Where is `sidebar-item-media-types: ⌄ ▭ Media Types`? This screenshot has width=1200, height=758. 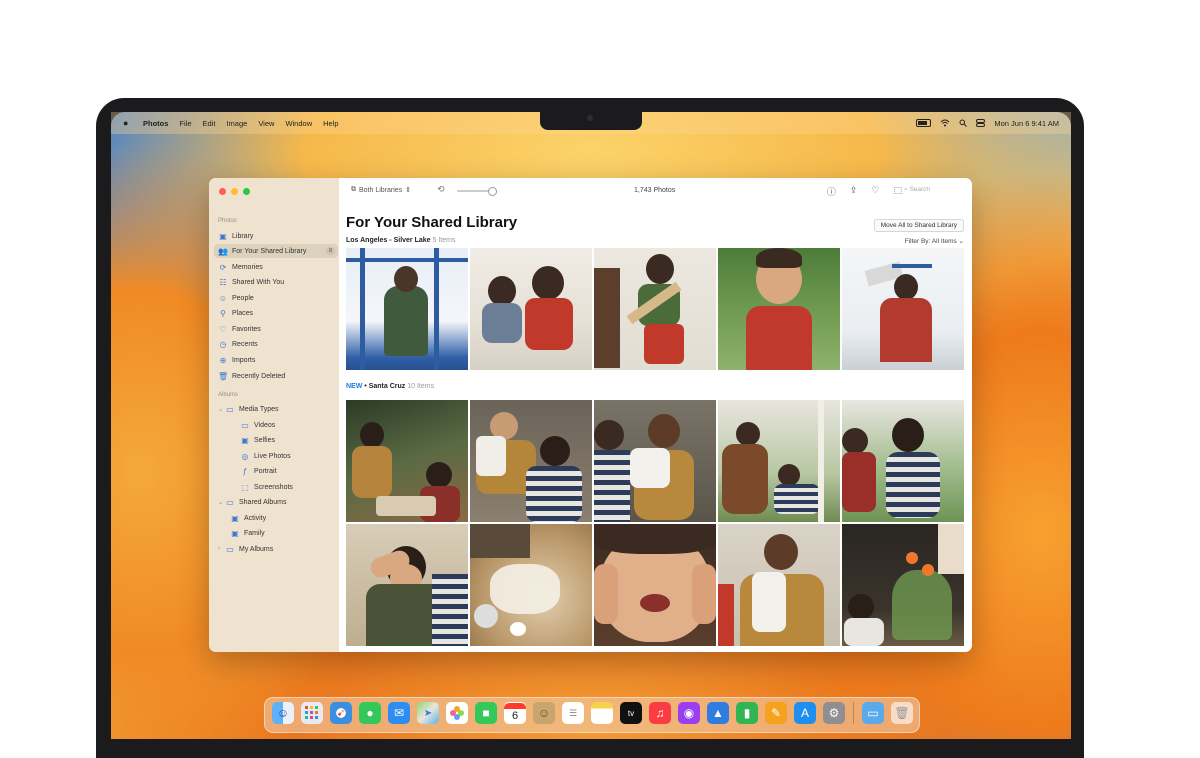
sidebar-item-media-types: ⌄ ▭ Media Types is located at coordinates (248, 409).